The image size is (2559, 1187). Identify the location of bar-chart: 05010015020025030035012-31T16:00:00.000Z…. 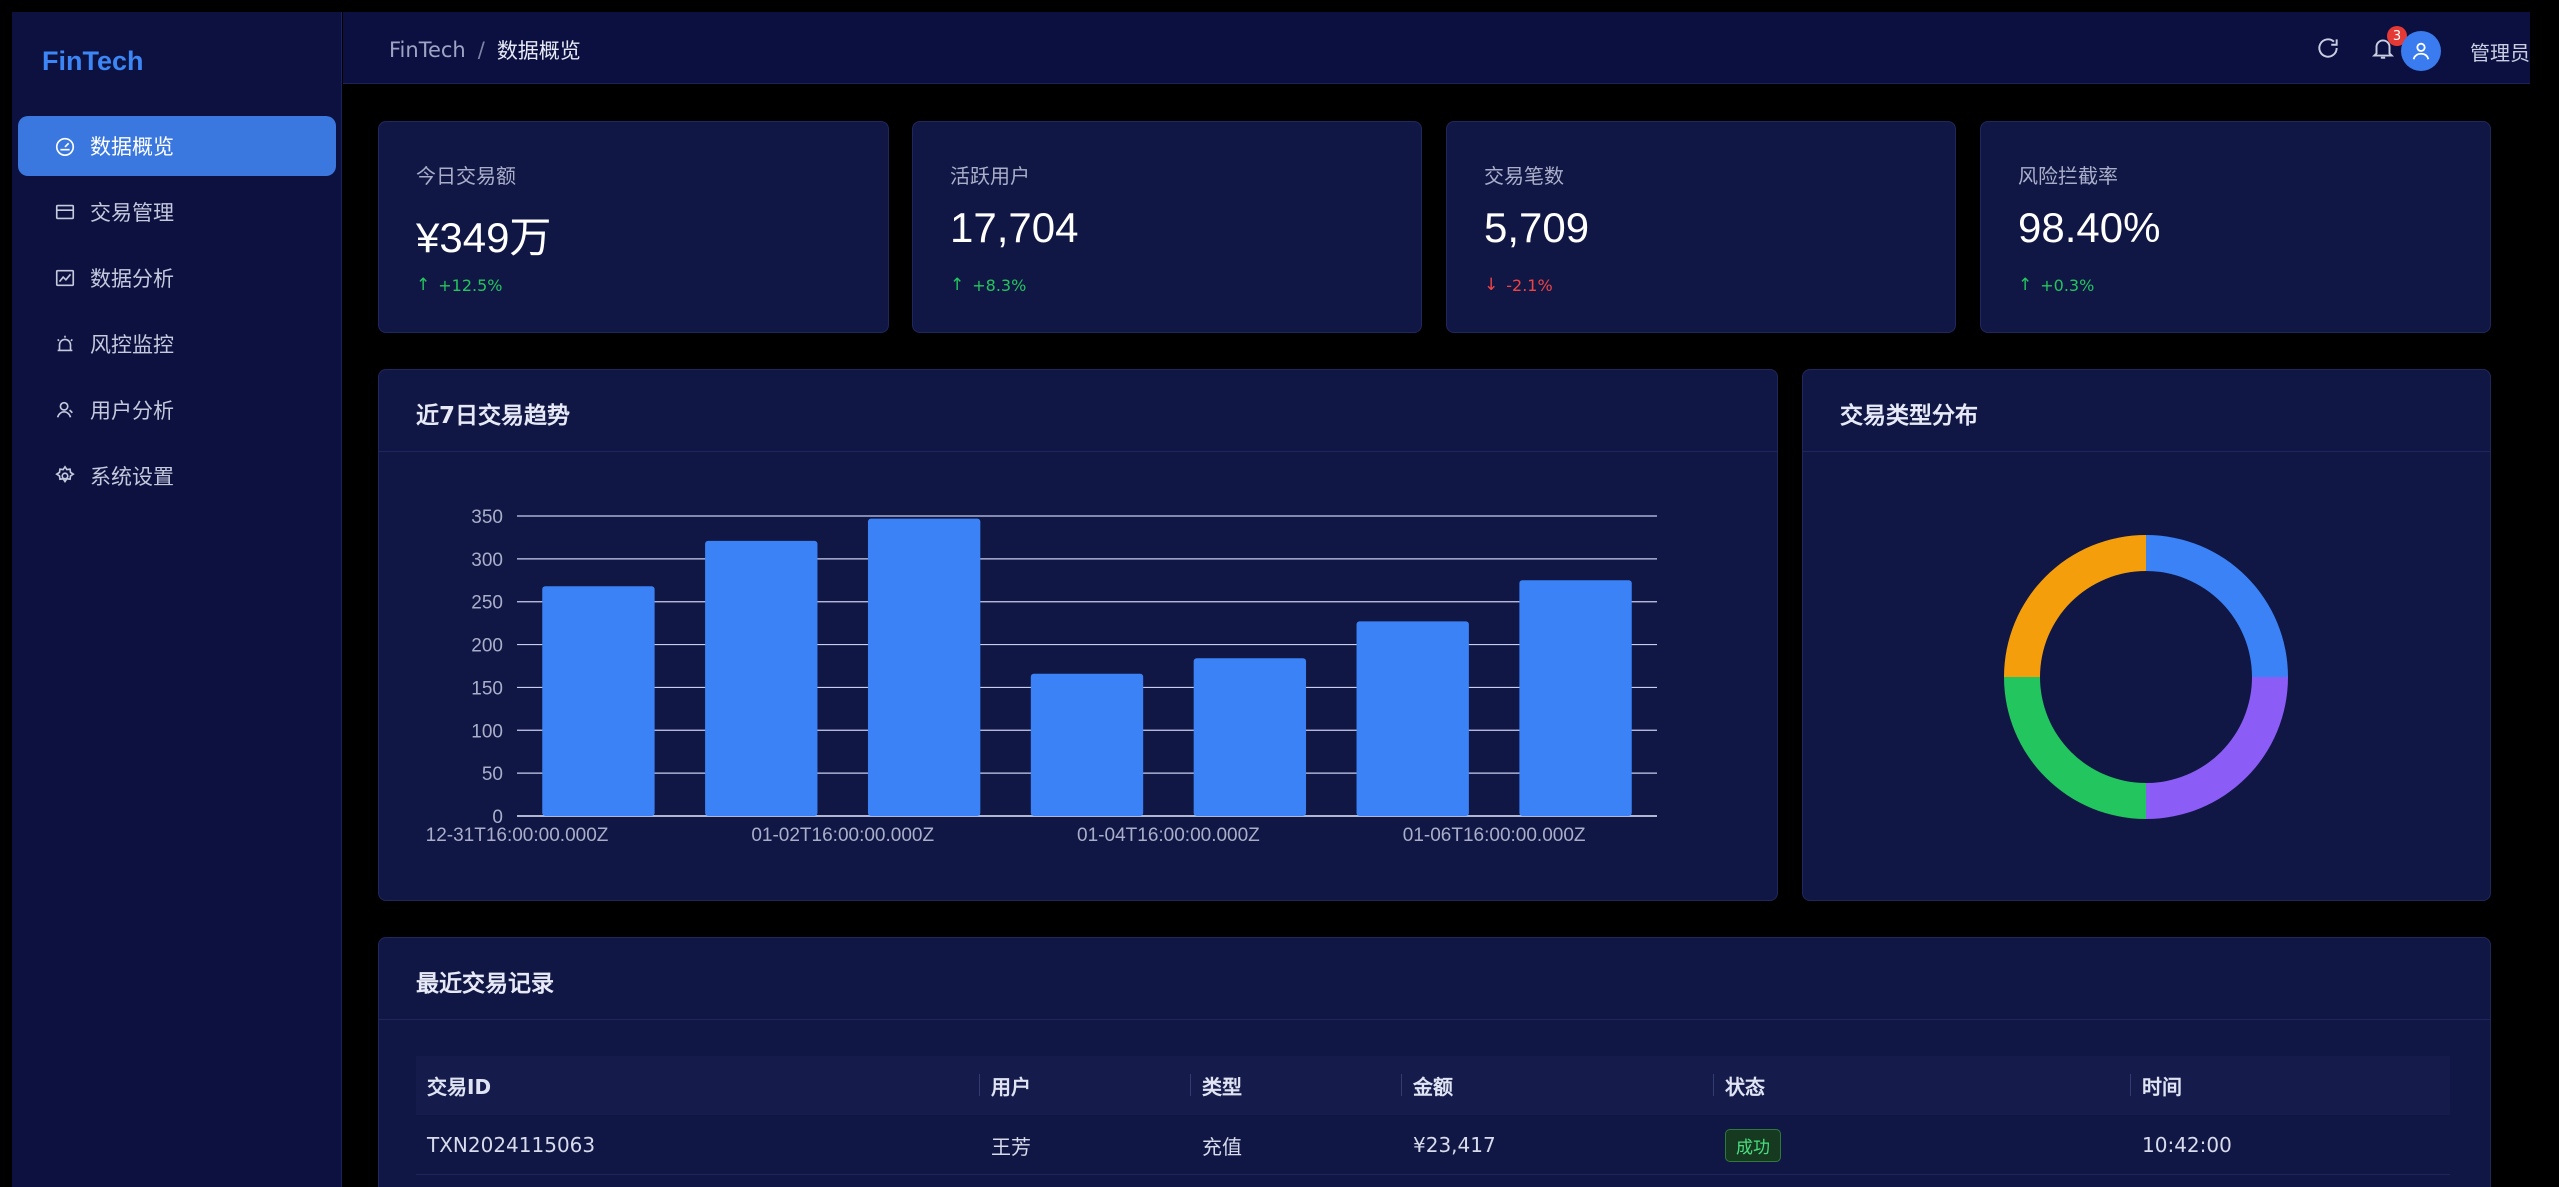
(1041, 676).